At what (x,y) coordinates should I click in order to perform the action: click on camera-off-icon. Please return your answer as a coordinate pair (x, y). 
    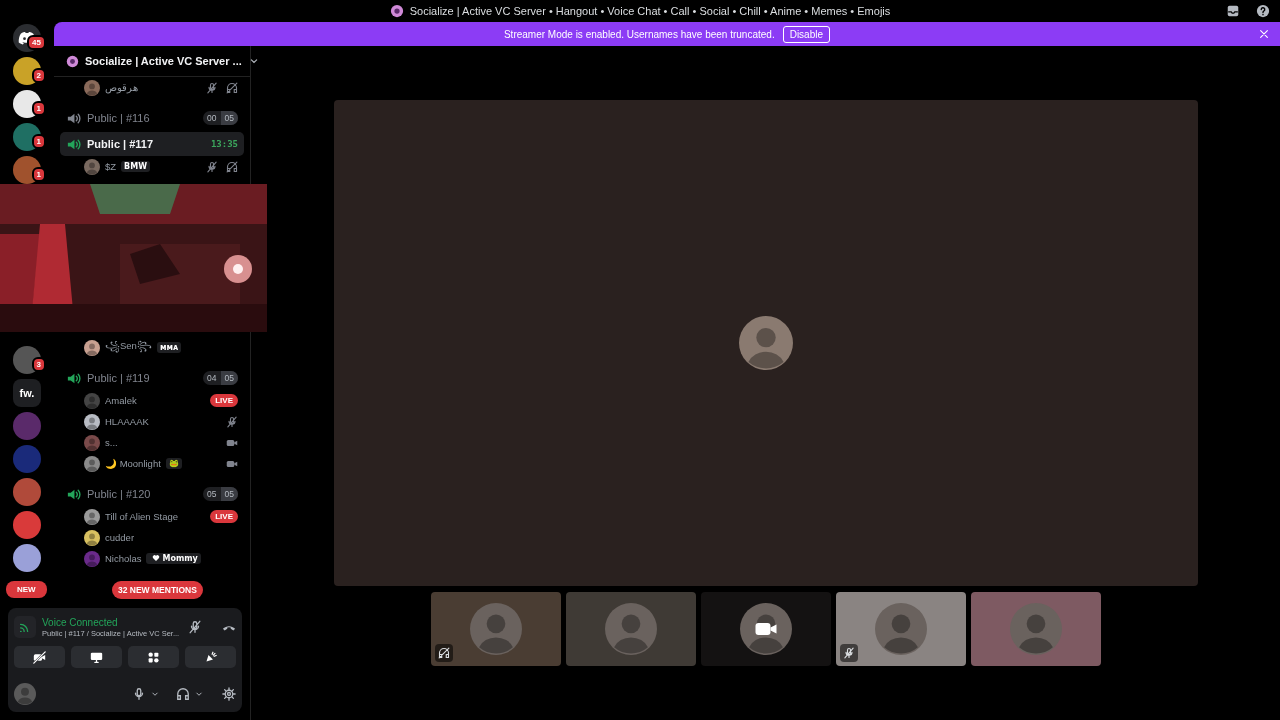
    Looking at the image, I should click on (39, 657).